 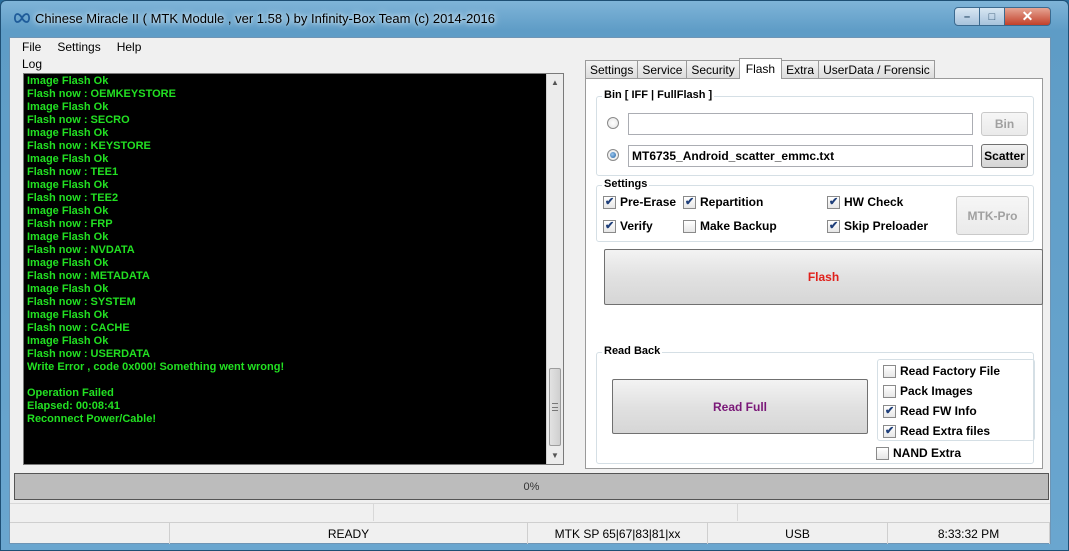 I want to click on read-fw-info-checkbox, so click(x=889, y=411).